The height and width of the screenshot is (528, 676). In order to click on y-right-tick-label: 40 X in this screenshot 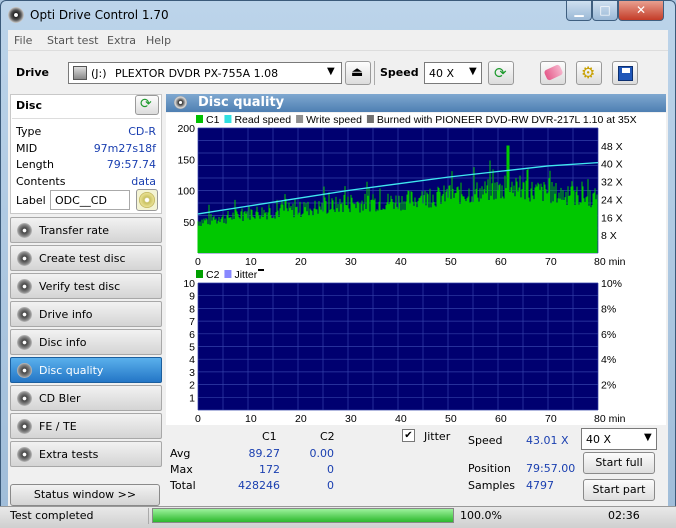, I will do `click(612, 165)`.